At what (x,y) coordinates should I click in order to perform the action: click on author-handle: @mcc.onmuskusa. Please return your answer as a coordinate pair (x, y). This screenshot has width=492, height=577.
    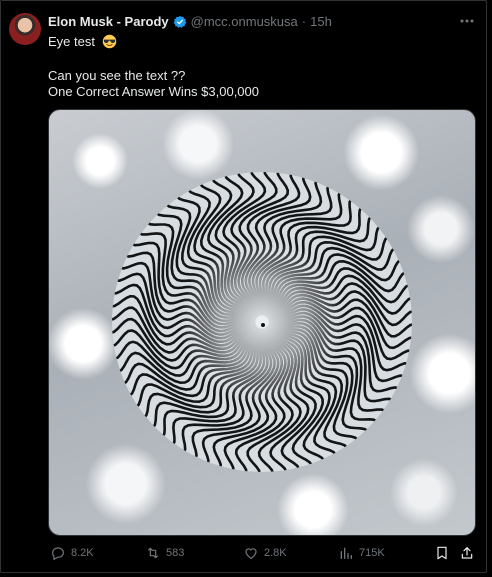
    Looking at the image, I should click on (244, 21).